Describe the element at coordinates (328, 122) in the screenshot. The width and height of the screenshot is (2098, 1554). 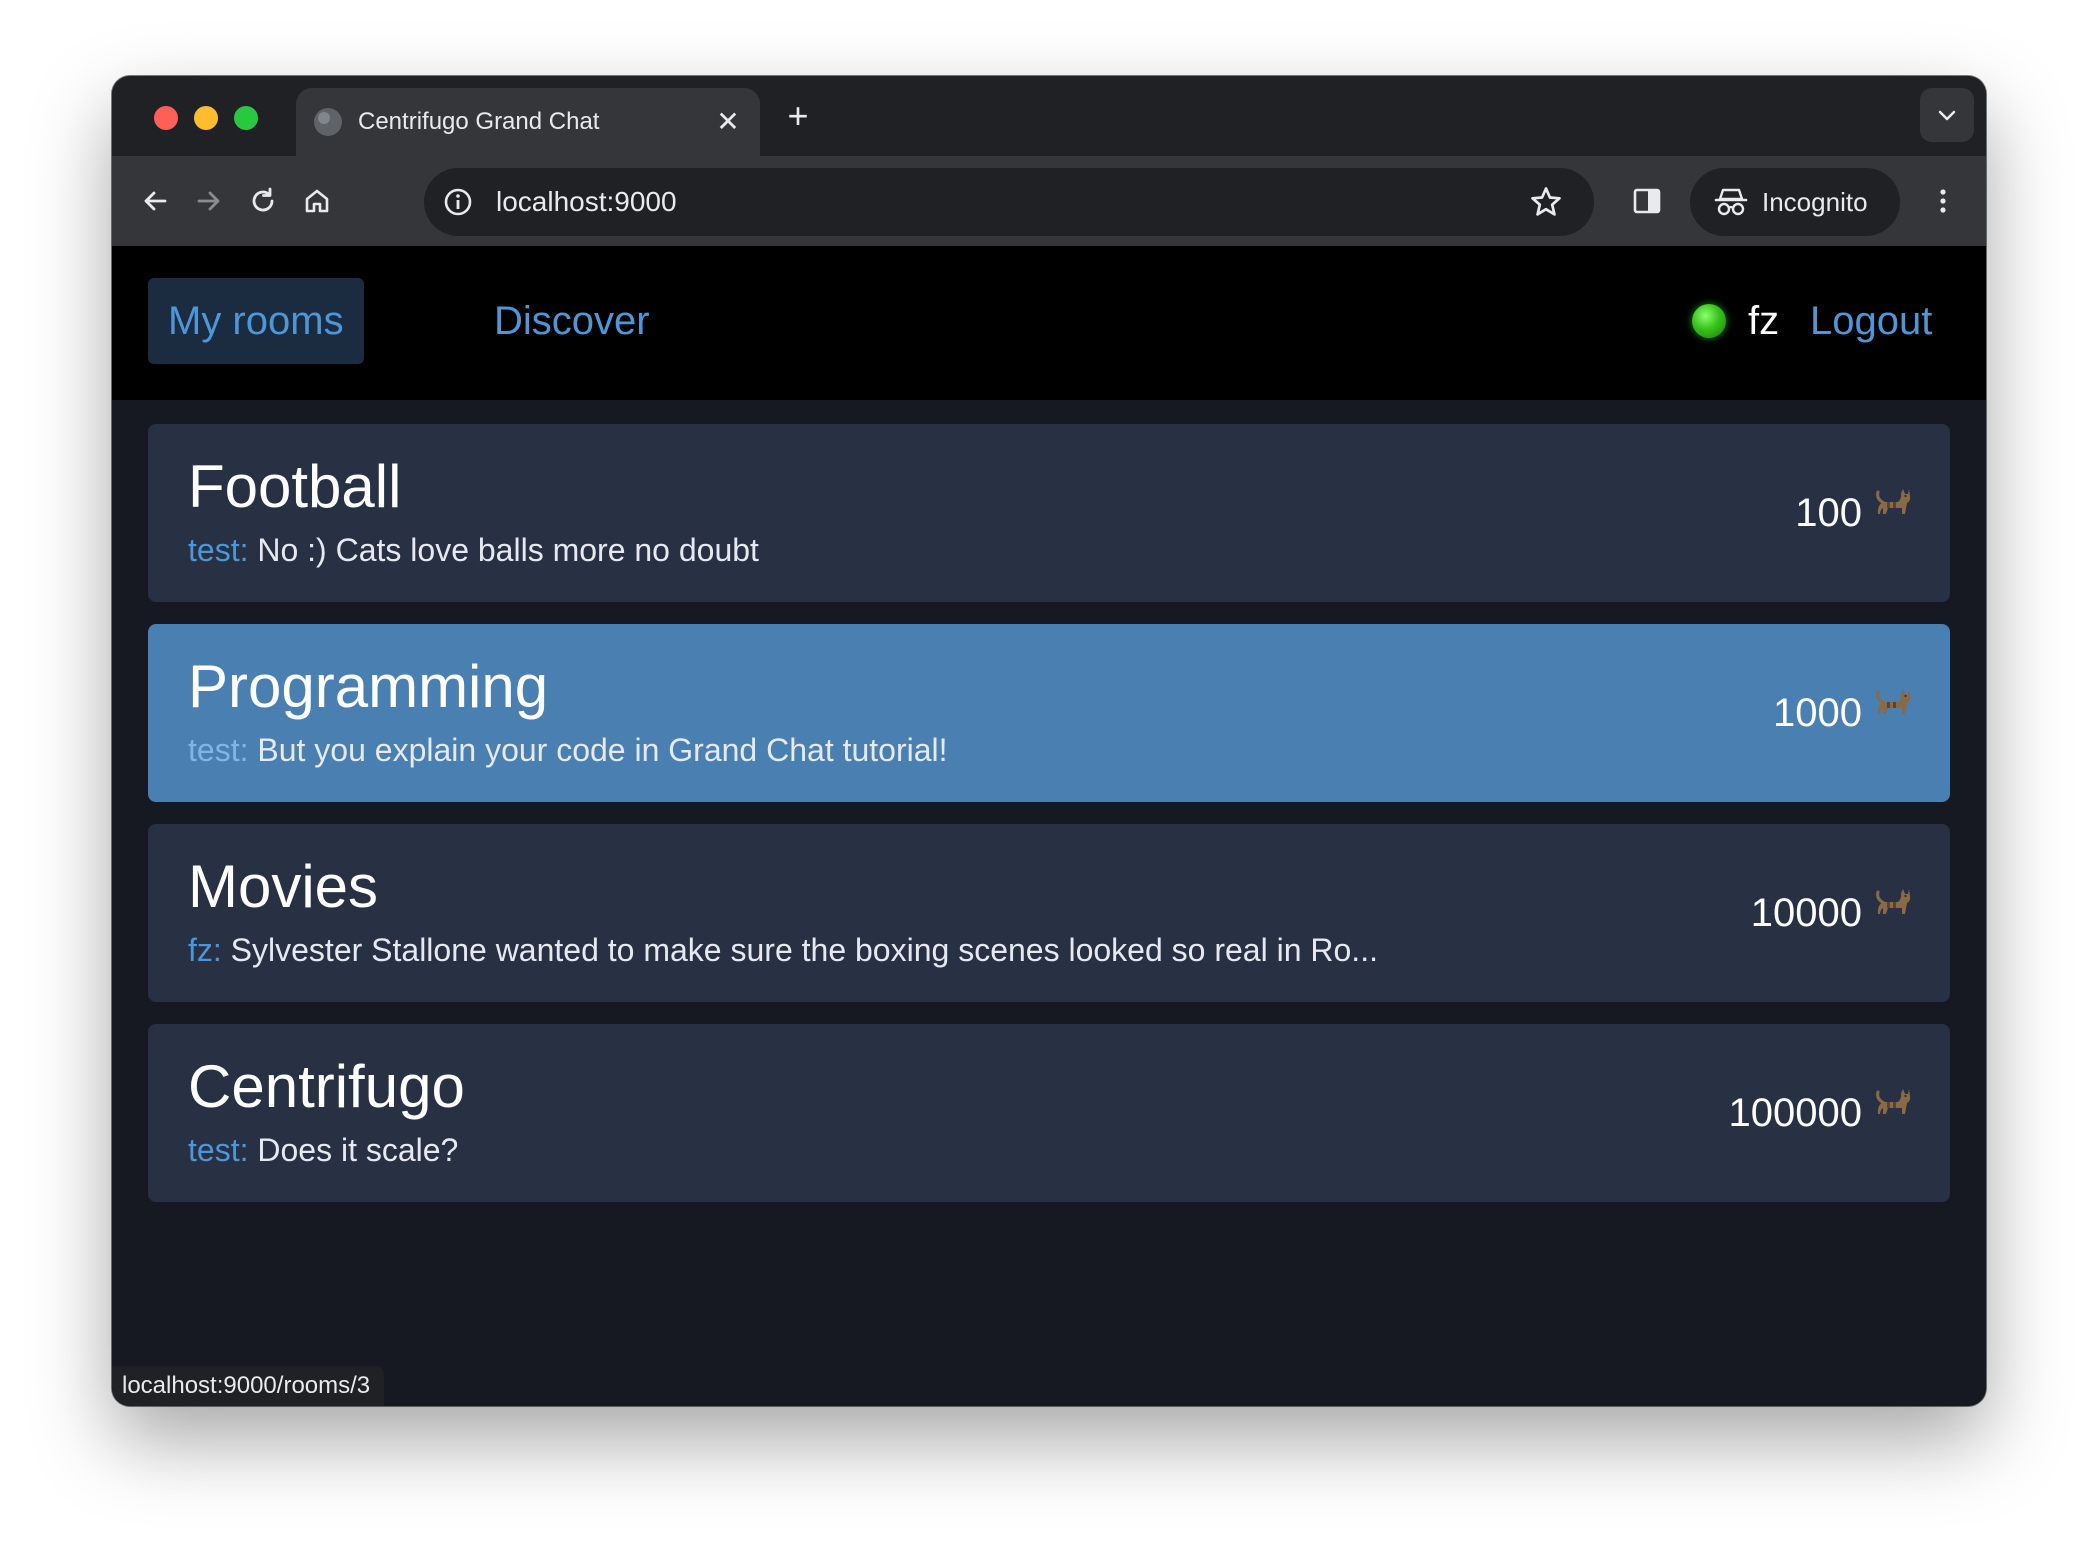
I see `globe-icon` at that location.